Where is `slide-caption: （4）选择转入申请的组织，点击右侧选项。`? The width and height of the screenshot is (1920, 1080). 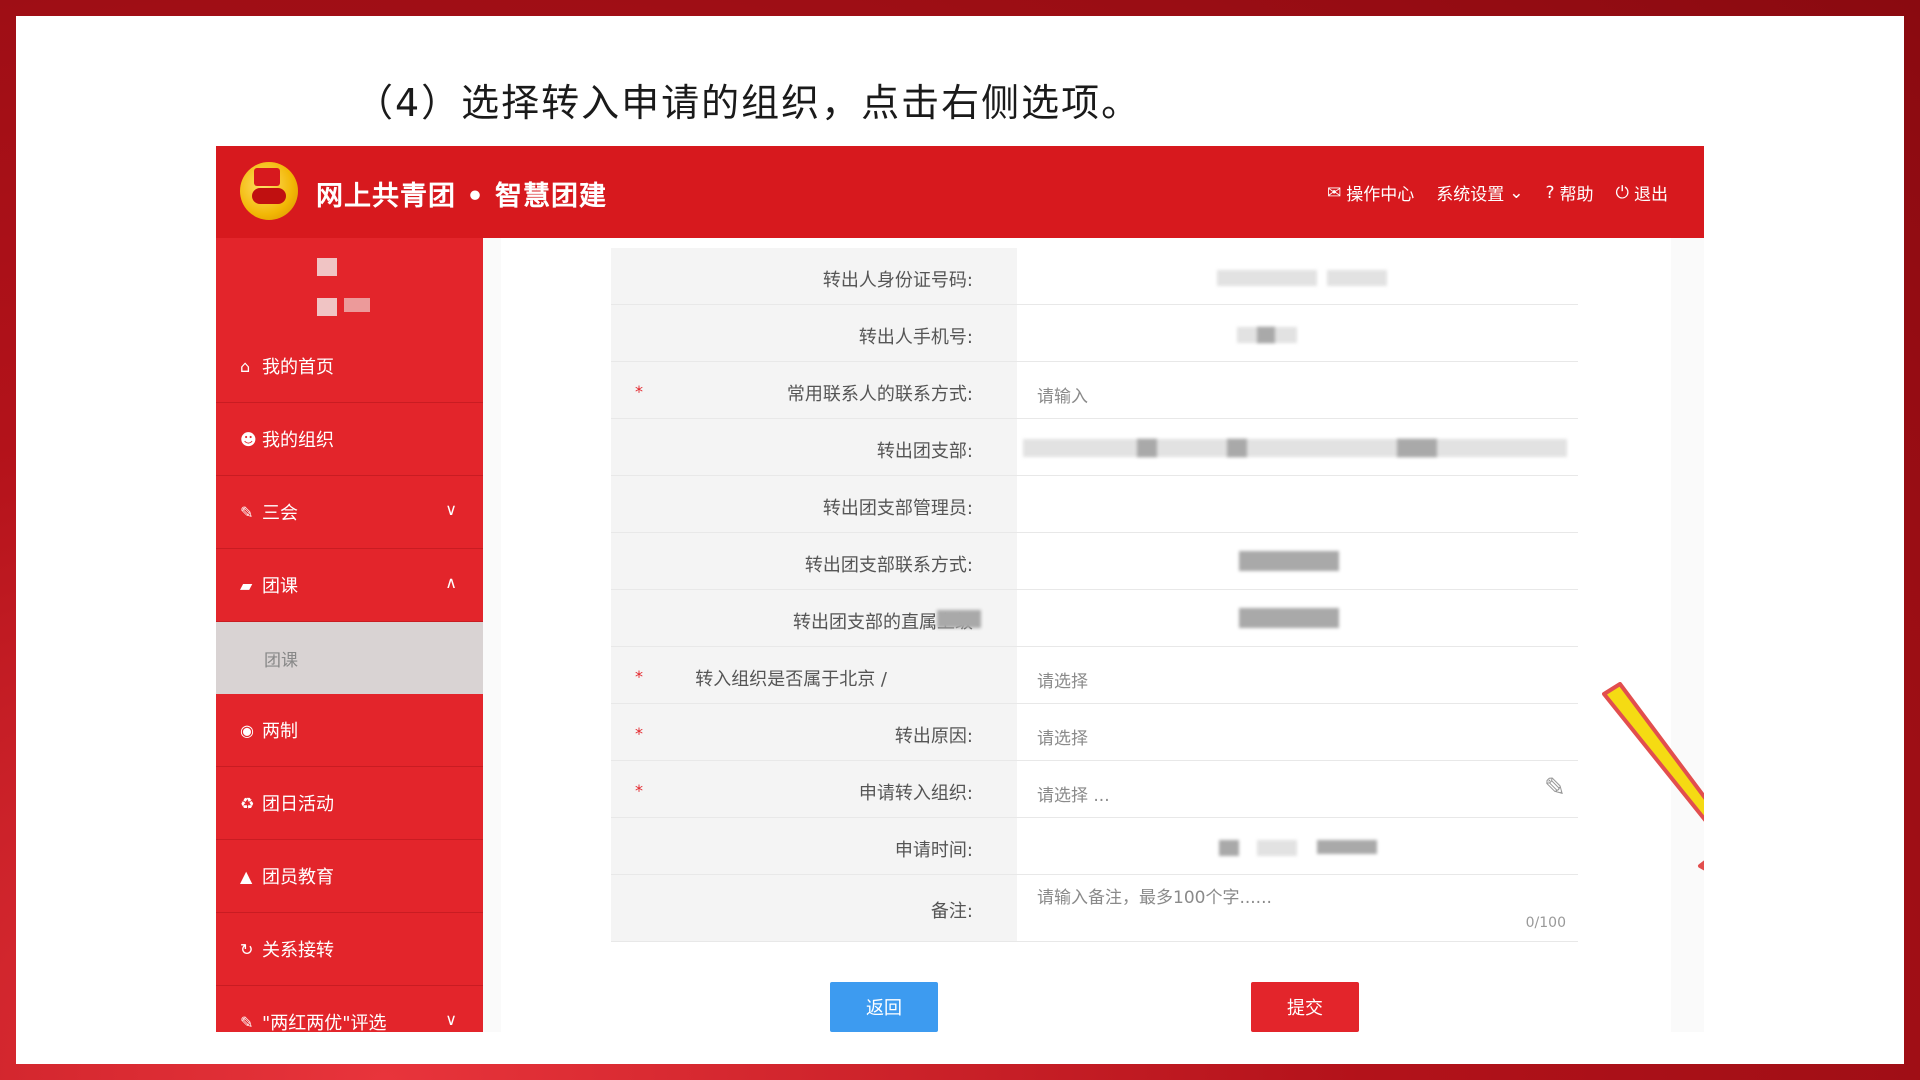 slide-caption: （4）选择转入申请的组织，点击右侧选项。 is located at coordinates (748, 103).